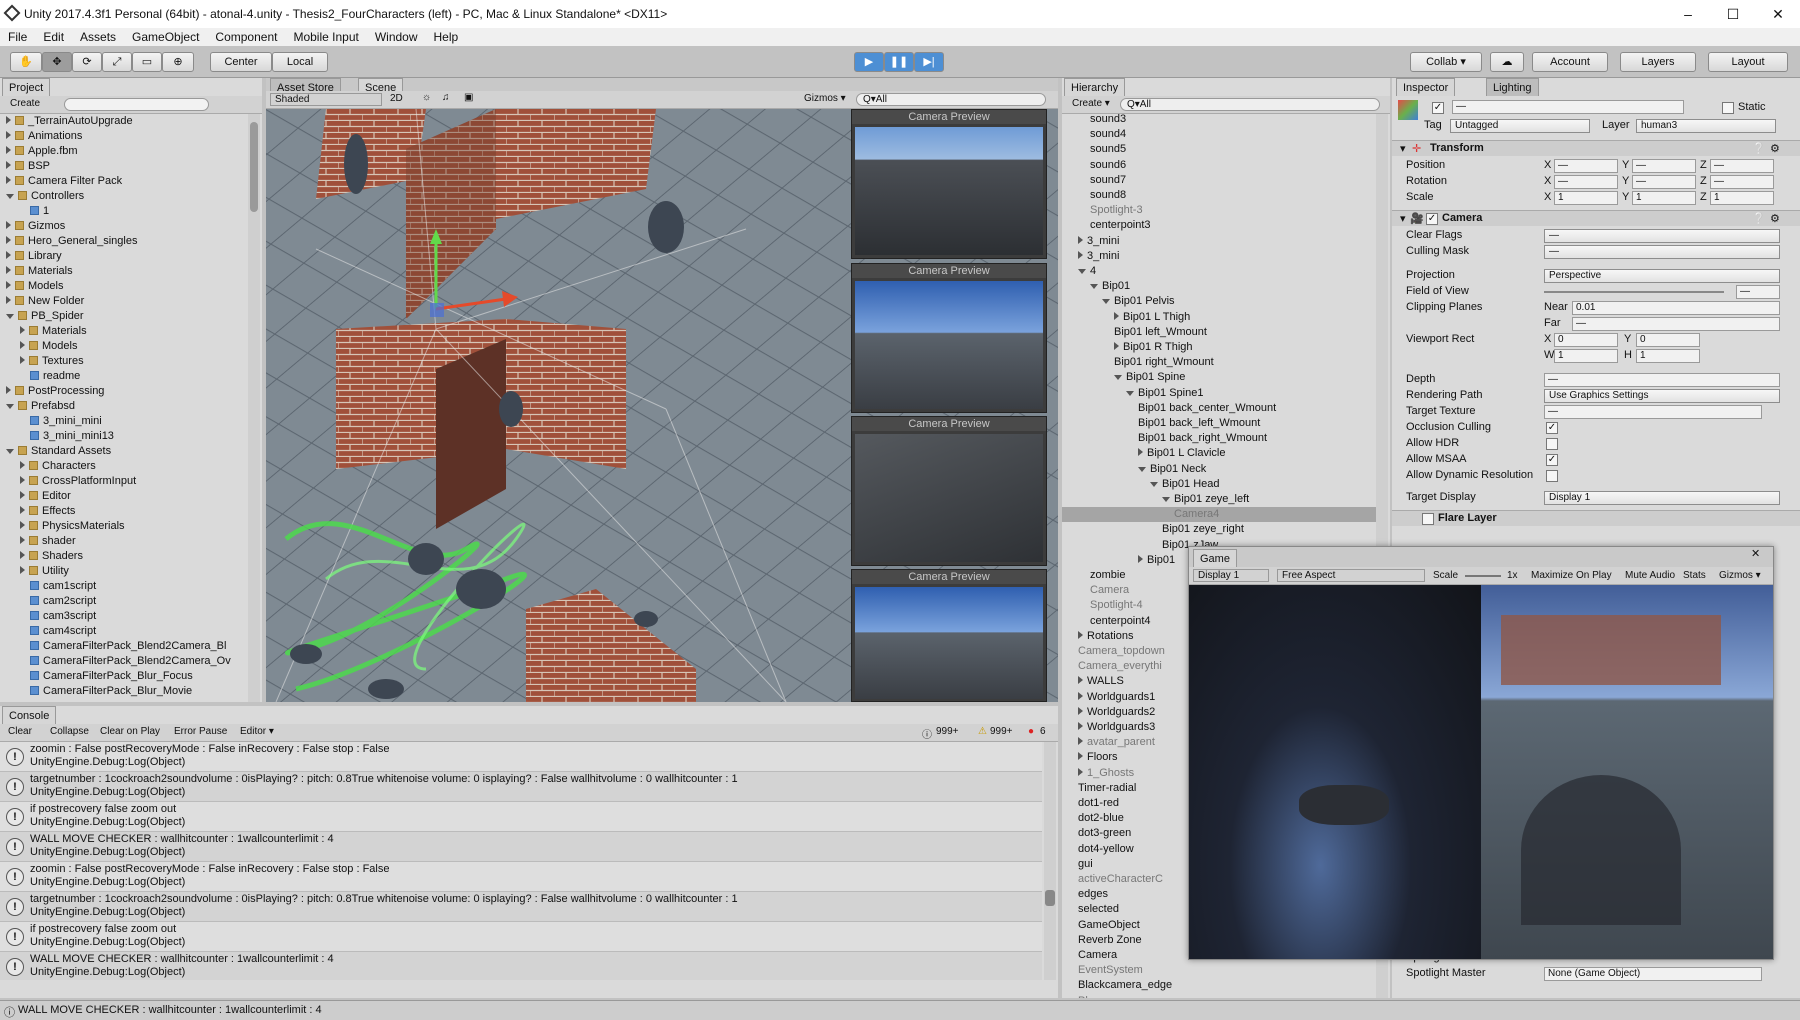  I want to click on project-item: PhysicsMaterials, so click(72, 526).